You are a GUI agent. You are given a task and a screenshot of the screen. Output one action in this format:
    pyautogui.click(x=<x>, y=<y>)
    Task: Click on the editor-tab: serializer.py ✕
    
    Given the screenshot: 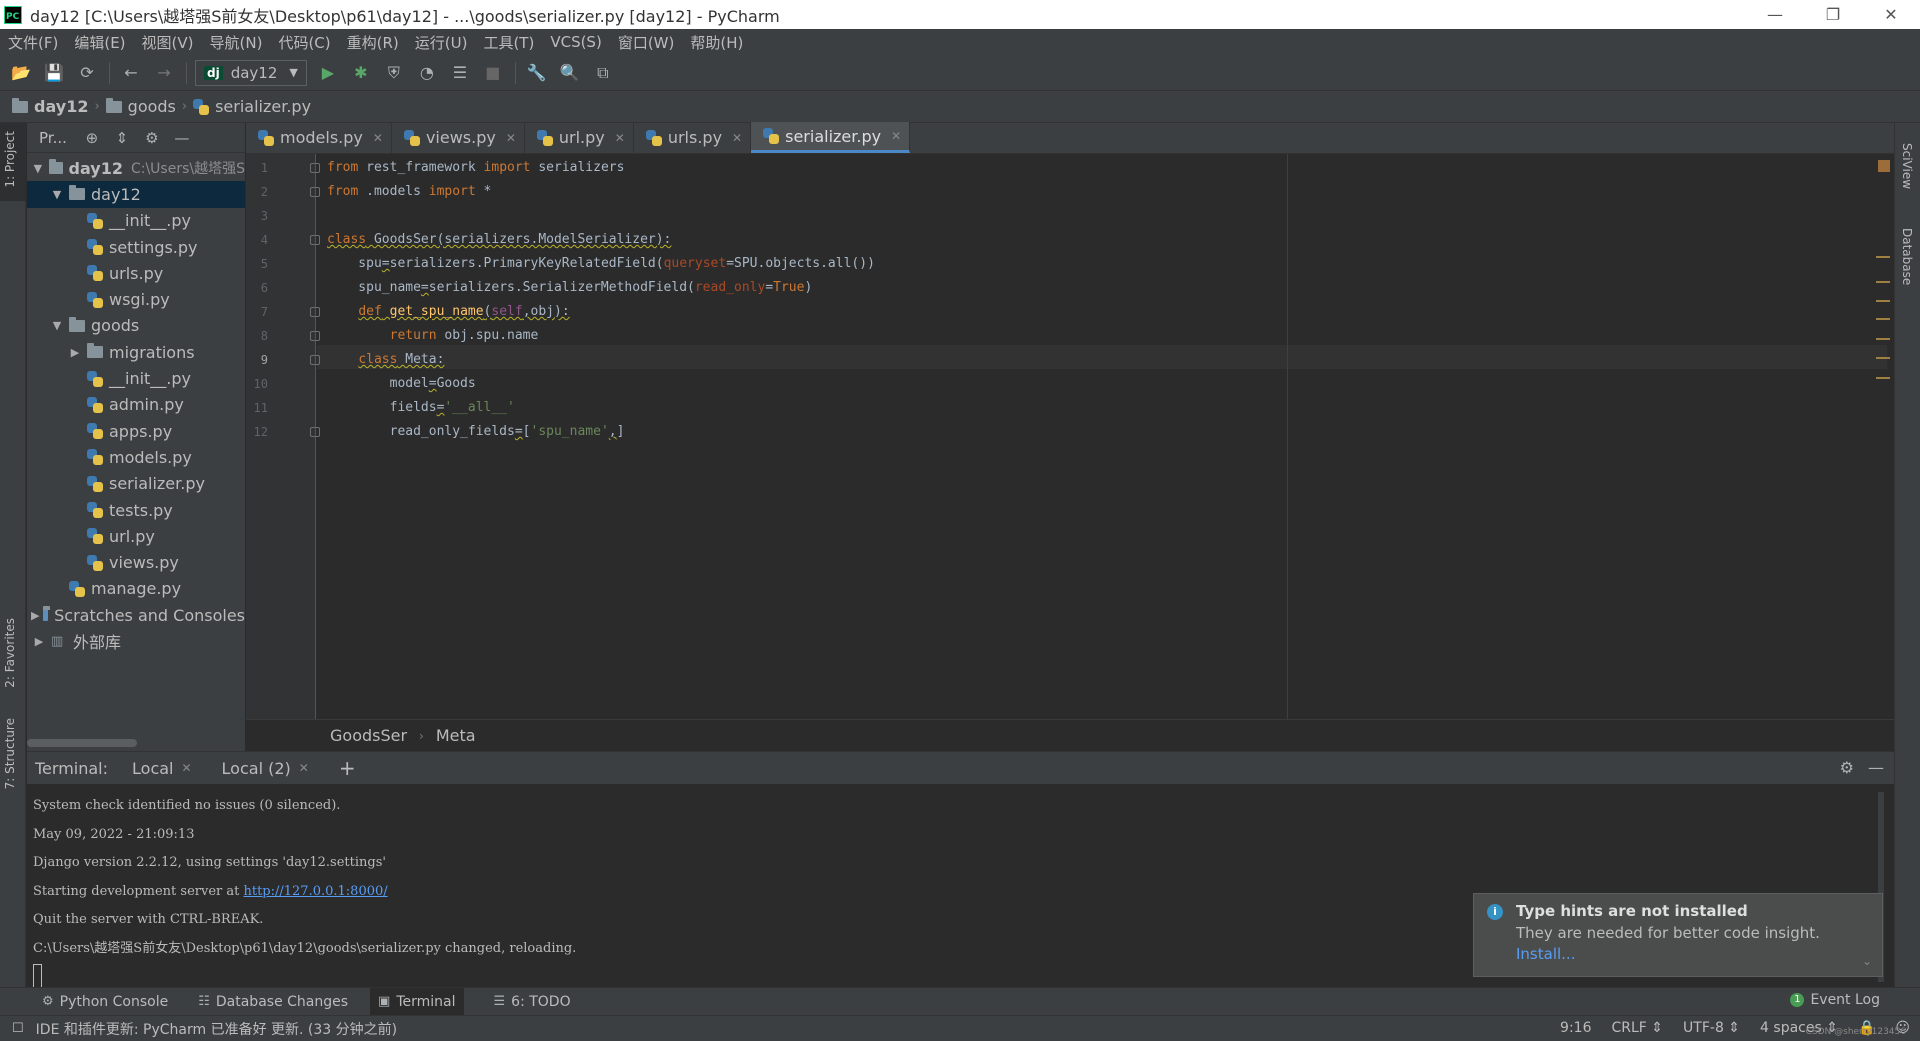 What is the action you would take?
    pyautogui.click(x=831, y=137)
    